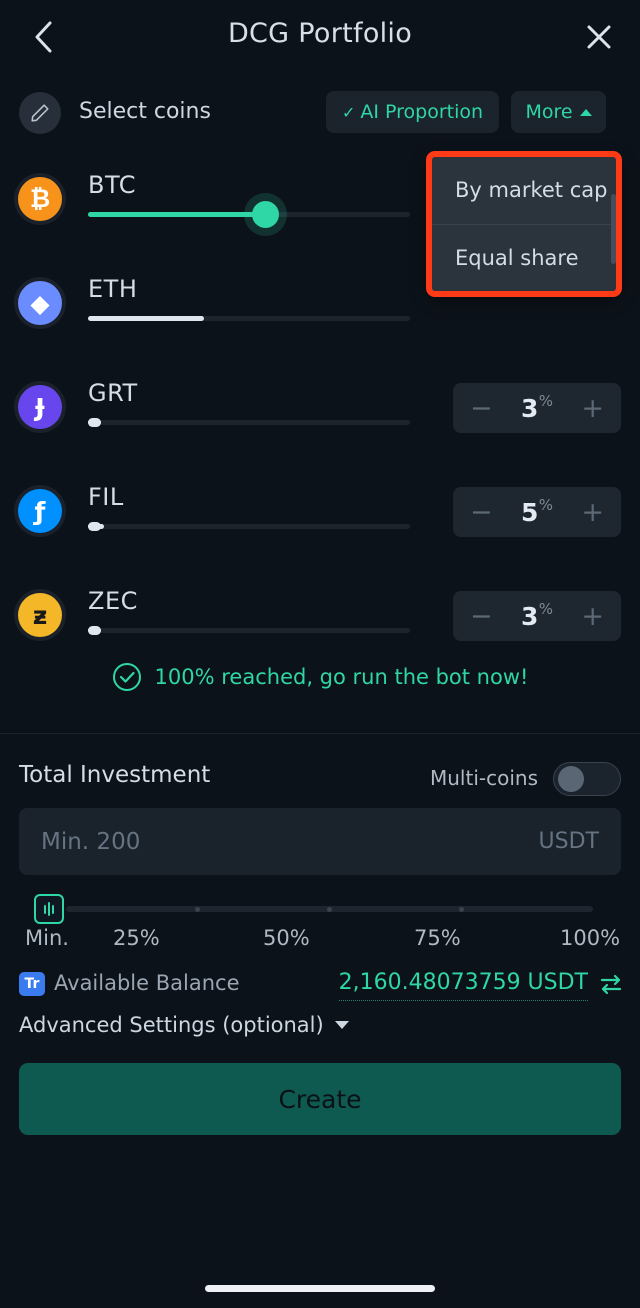 The image size is (640, 1308). What do you see at coordinates (320, 519) in the screenshot?
I see `coin-row: ƒ FIL −5% +` at bounding box center [320, 519].